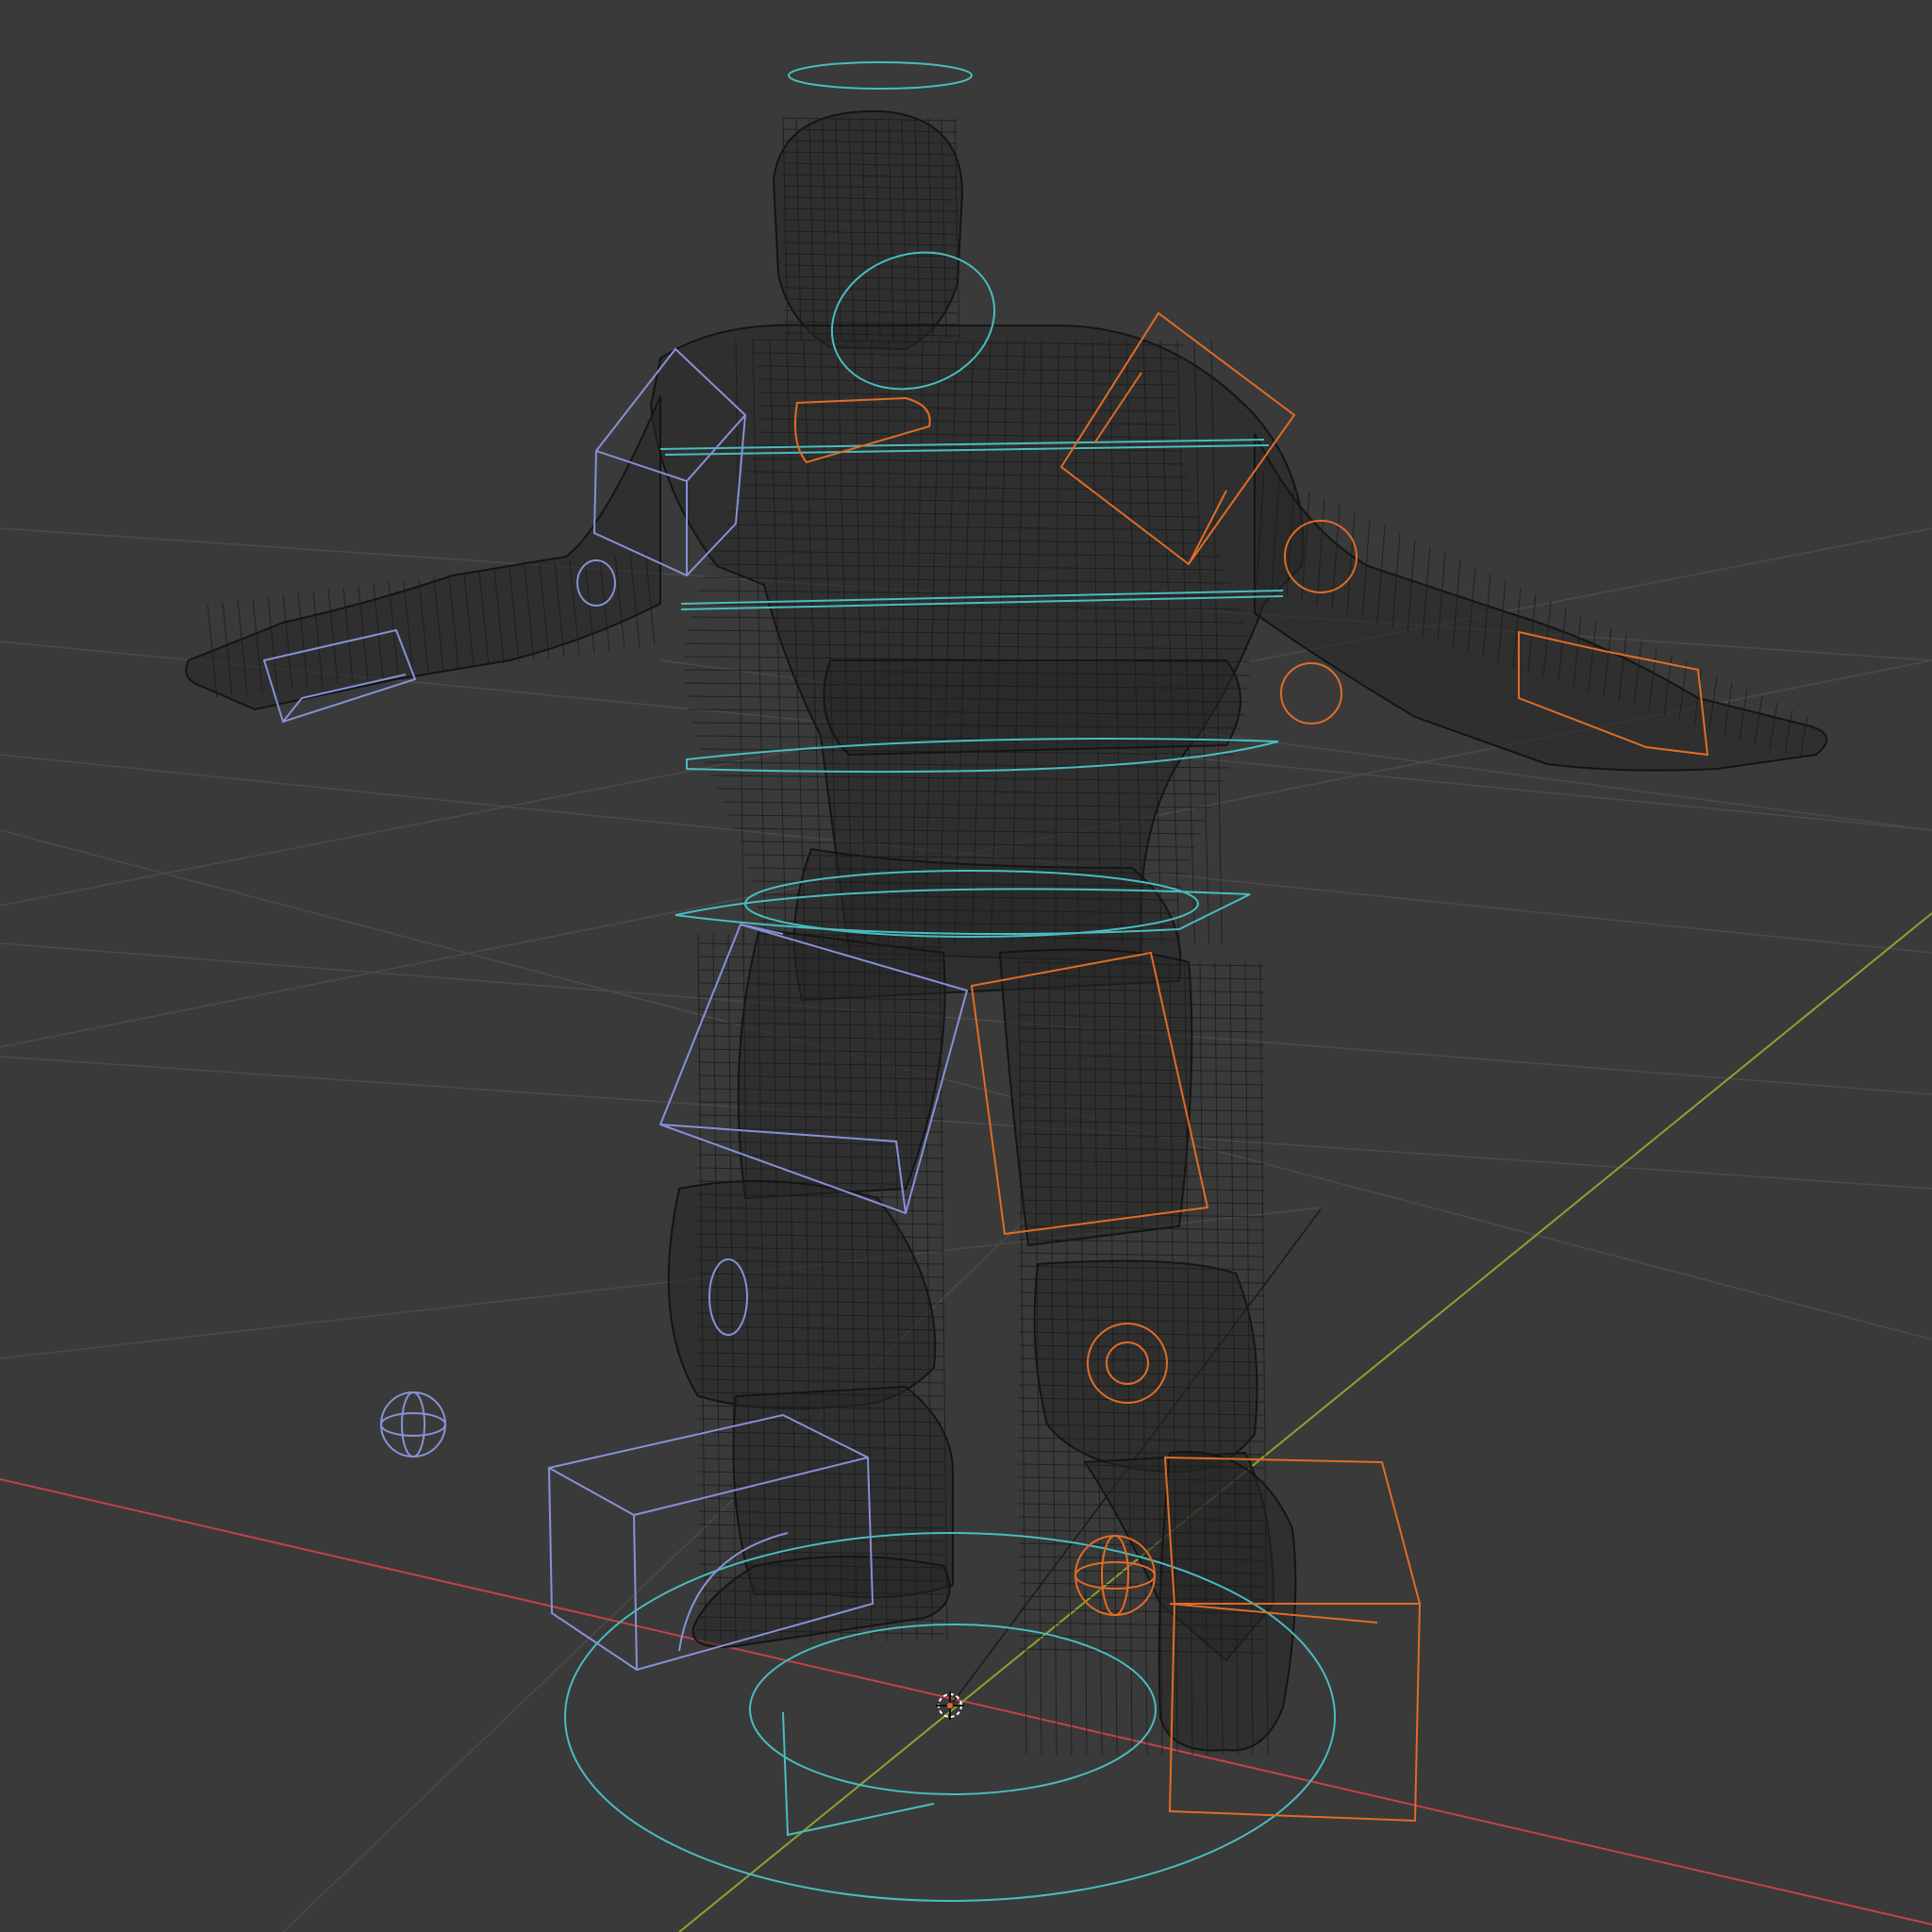 The width and height of the screenshot is (1932, 1932). Describe the element at coordinates (1541, 602) in the screenshot. I see `left-arm-mesh` at that location.